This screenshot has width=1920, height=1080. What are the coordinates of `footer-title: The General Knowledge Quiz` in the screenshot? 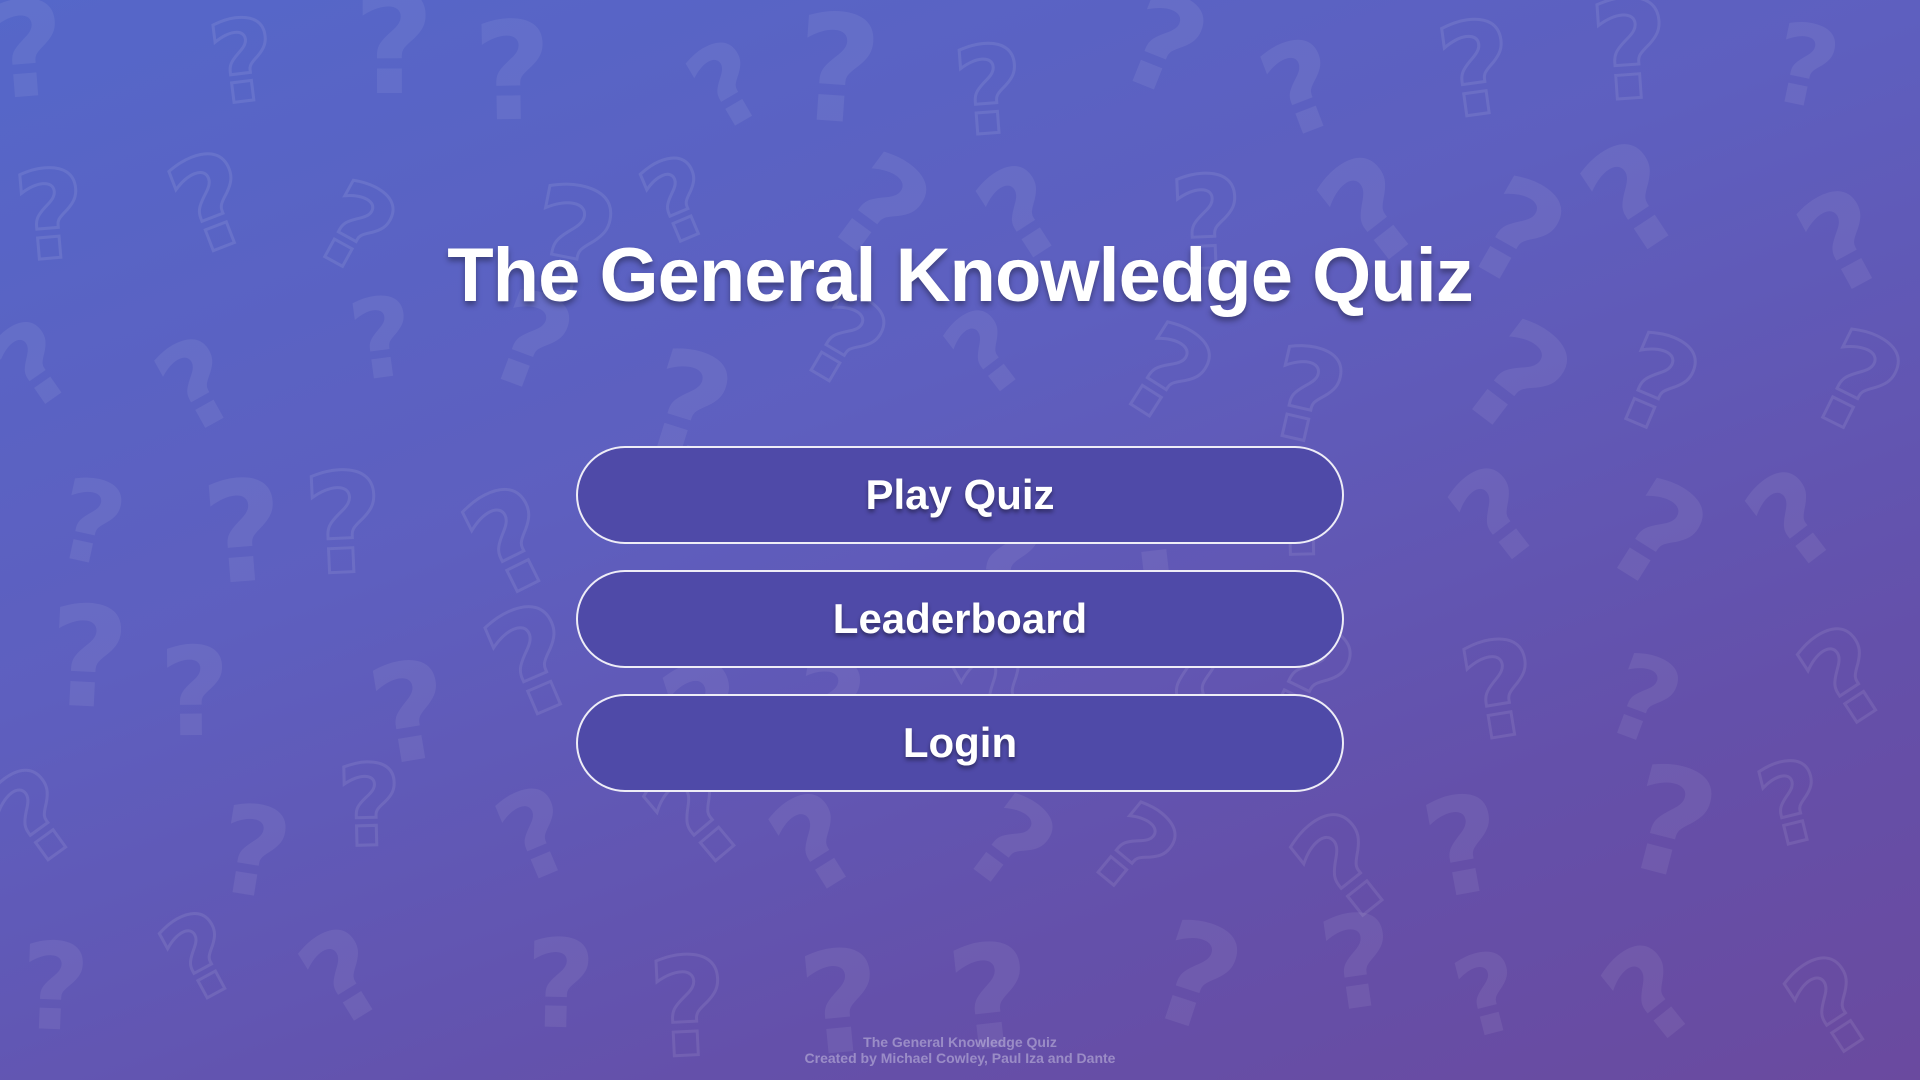 It's located at (960, 1042).